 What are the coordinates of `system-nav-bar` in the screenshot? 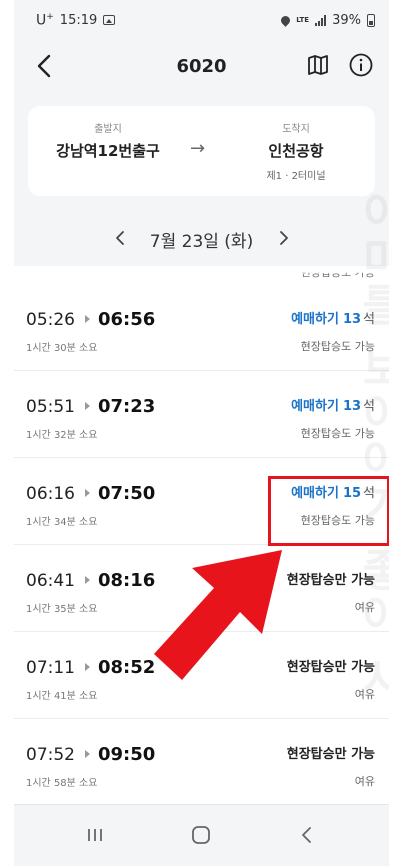 It's located at (201, 835).